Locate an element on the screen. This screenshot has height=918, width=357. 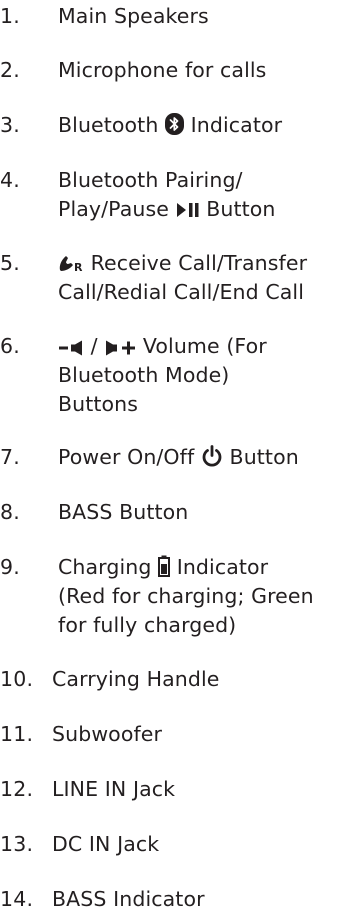
item-line: for fully charged) is located at coordinates (147, 625).